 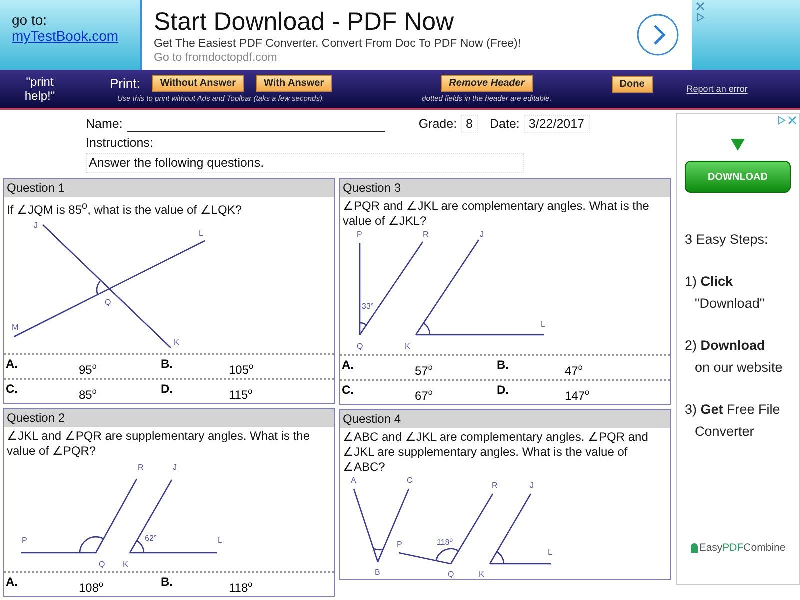 I want to click on print-help-link: "print help!", so click(x=40, y=89).